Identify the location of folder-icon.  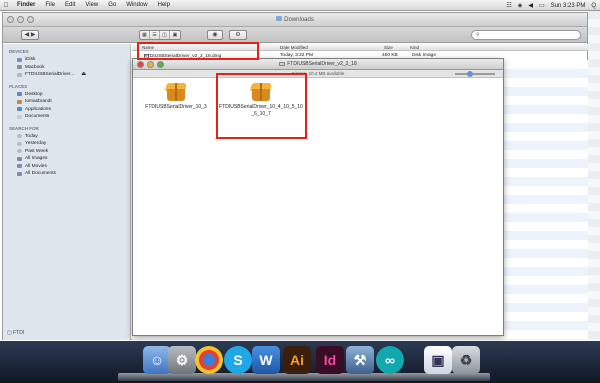
(279, 18).